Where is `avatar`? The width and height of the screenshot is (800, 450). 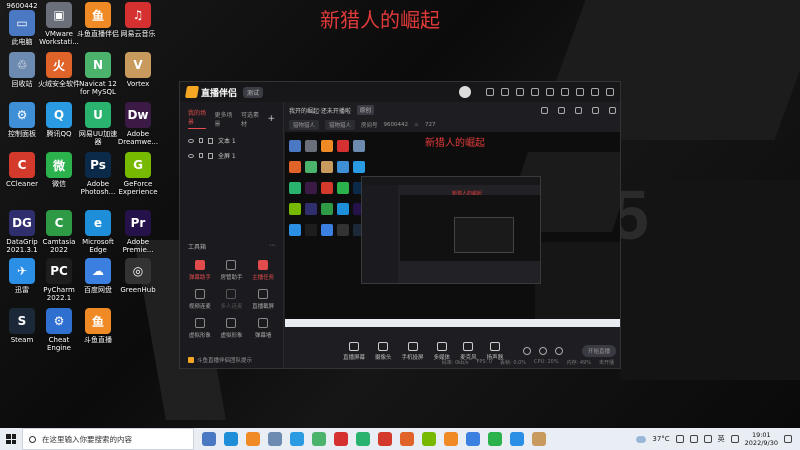
avatar is located at coordinates (465, 92).